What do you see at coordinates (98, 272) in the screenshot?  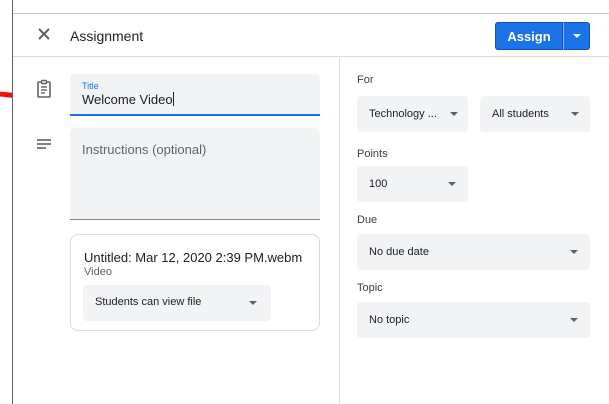 I see `attachment-type: Video` at bounding box center [98, 272].